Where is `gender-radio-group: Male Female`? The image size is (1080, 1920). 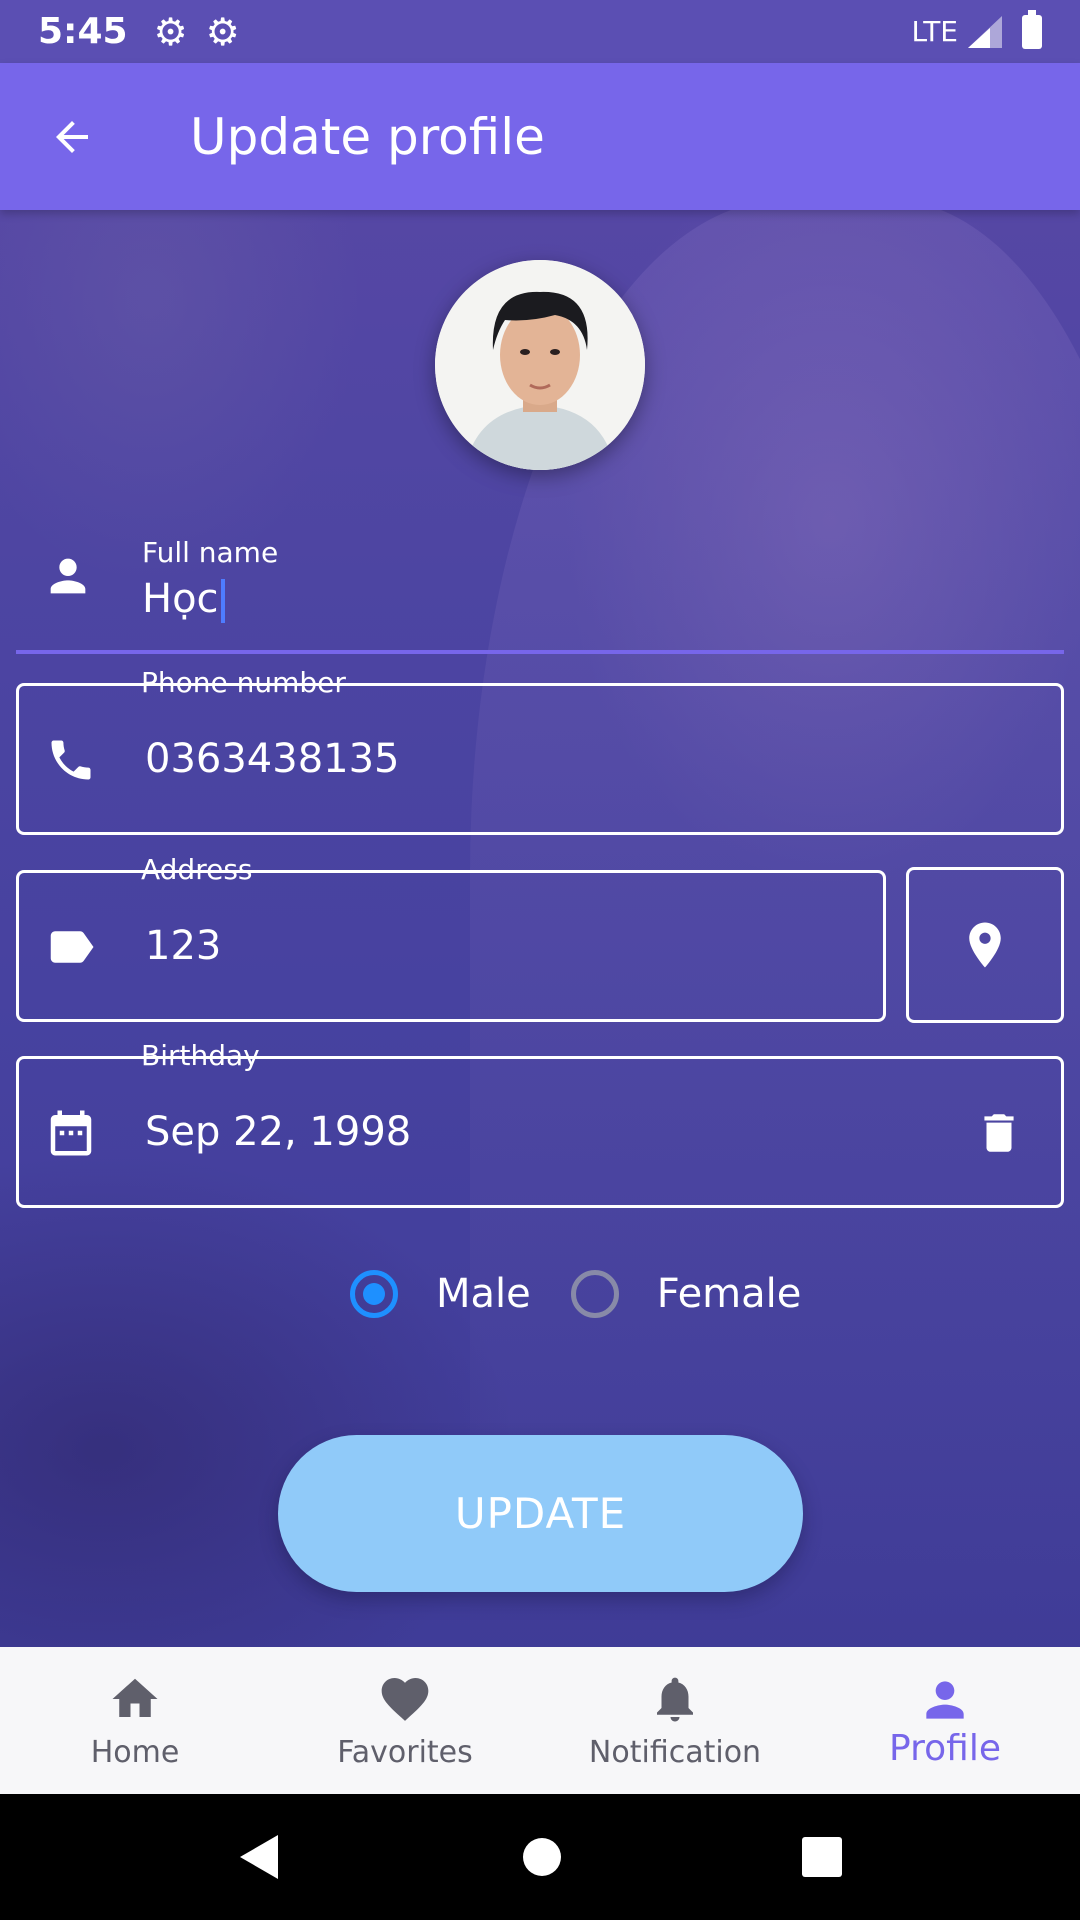
gender-radio-group: Male Female is located at coordinates (575, 1294).